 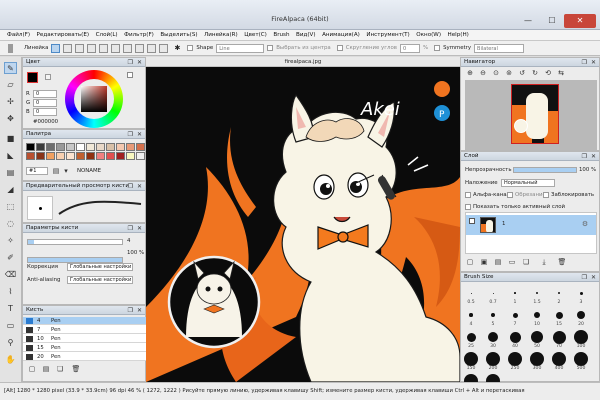 What do you see at coordinates (178, 35) in the screenshot?
I see `menu-select: Выделить(S)` at bounding box center [178, 35].